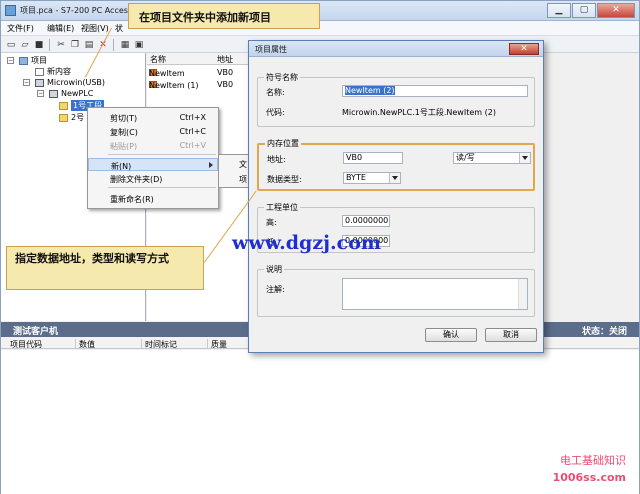 The image size is (640, 494). What do you see at coordinates (153, 145) in the screenshot?
I see `menu-item-paste: 粘贴(P) Ctrl+V` at bounding box center [153, 145].